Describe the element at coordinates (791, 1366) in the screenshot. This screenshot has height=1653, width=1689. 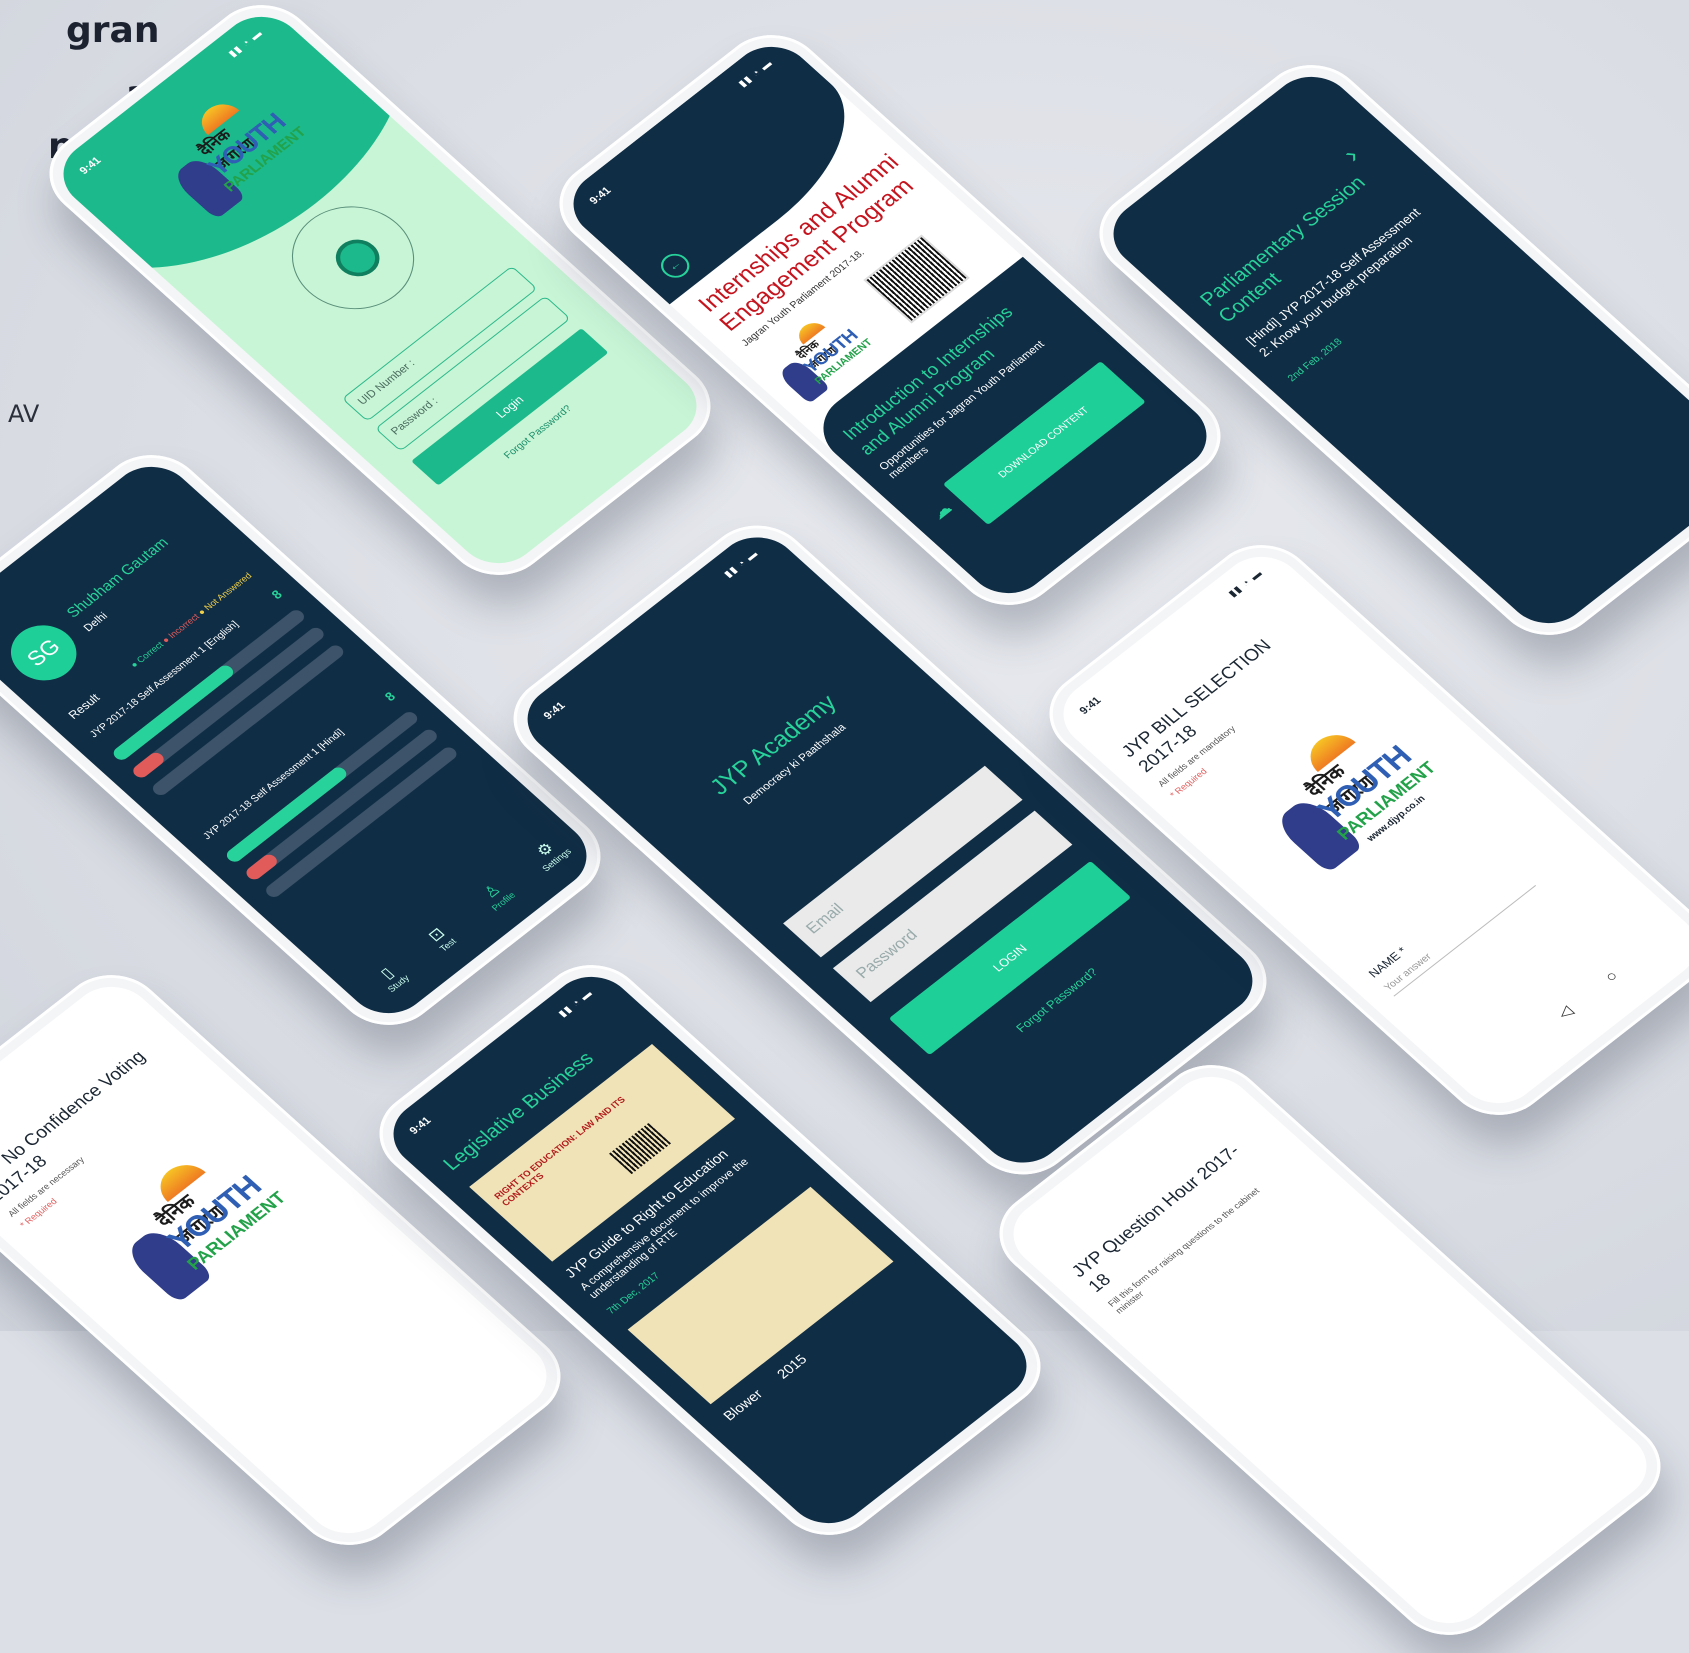
I see `item2-date: 2015` at that location.